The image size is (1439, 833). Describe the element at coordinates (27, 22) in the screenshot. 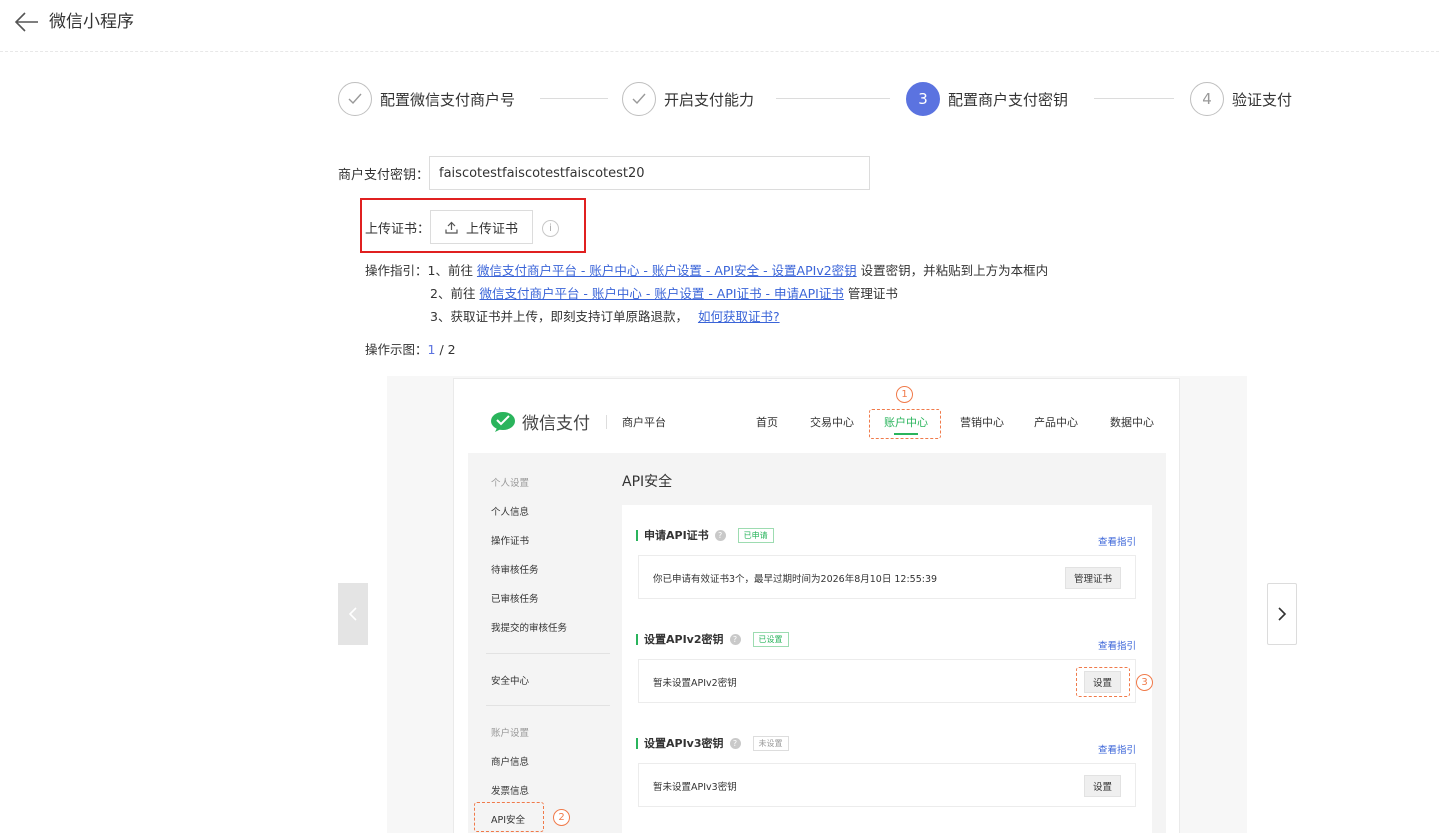

I see `back-arrow-icon` at that location.